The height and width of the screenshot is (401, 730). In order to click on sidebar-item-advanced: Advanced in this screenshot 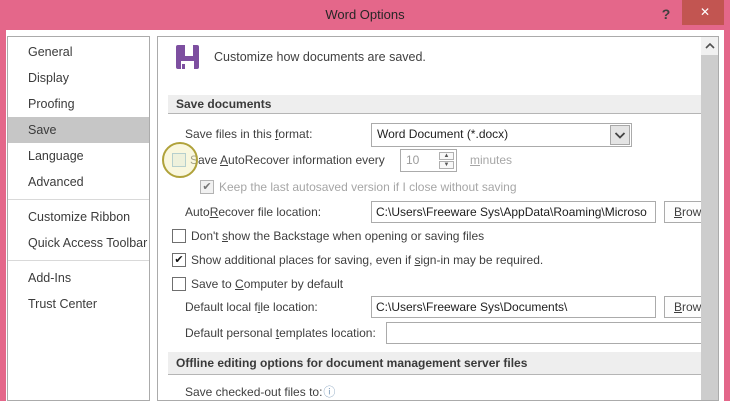, I will do `click(78, 182)`.